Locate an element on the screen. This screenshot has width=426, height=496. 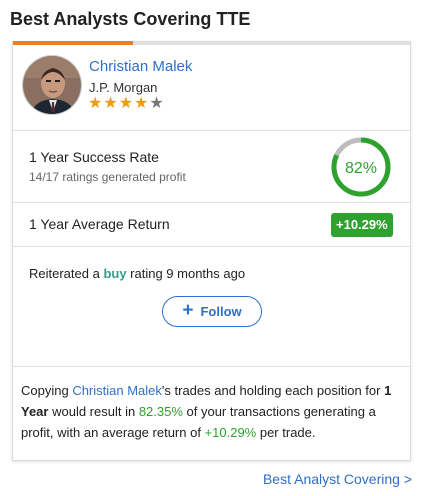
success-rate-value: 82% is located at coordinates (361, 168).